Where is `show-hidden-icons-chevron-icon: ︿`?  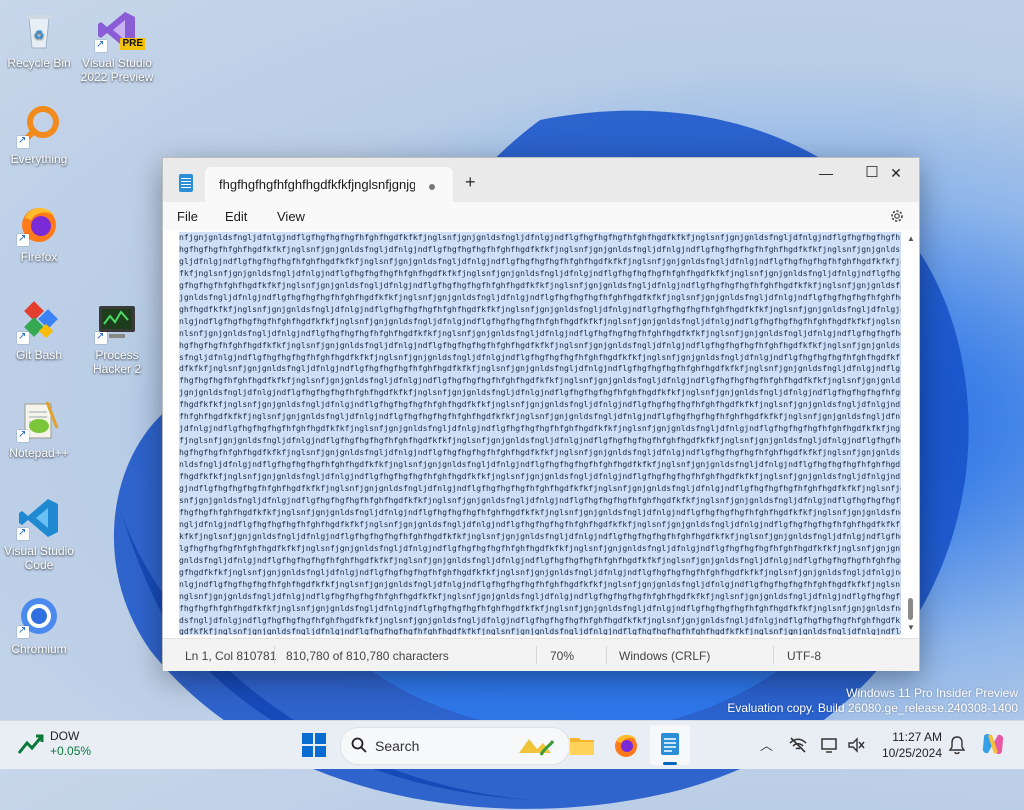 show-hidden-icons-chevron-icon: ︿ is located at coordinates (766, 744).